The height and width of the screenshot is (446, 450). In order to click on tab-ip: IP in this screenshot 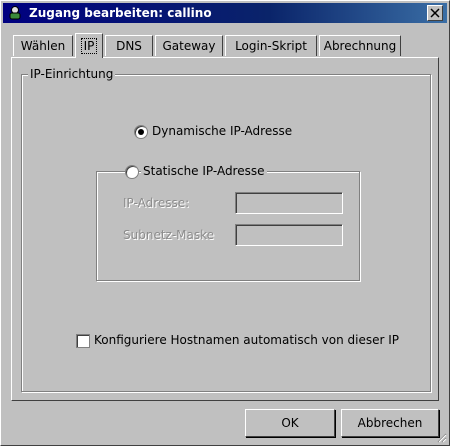, I will do `click(89, 45)`.